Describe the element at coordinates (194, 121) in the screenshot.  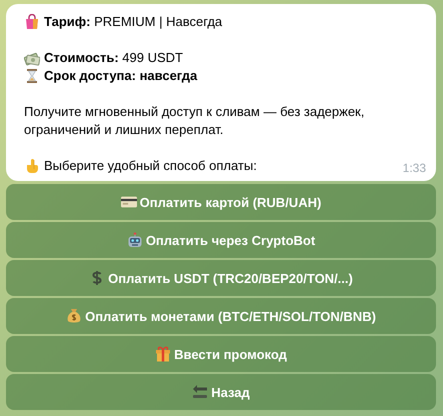
I see `message-paragraph: Получите мгновенный доступ к сливам — без задержек, ограничений и лишних переплат.` at that location.